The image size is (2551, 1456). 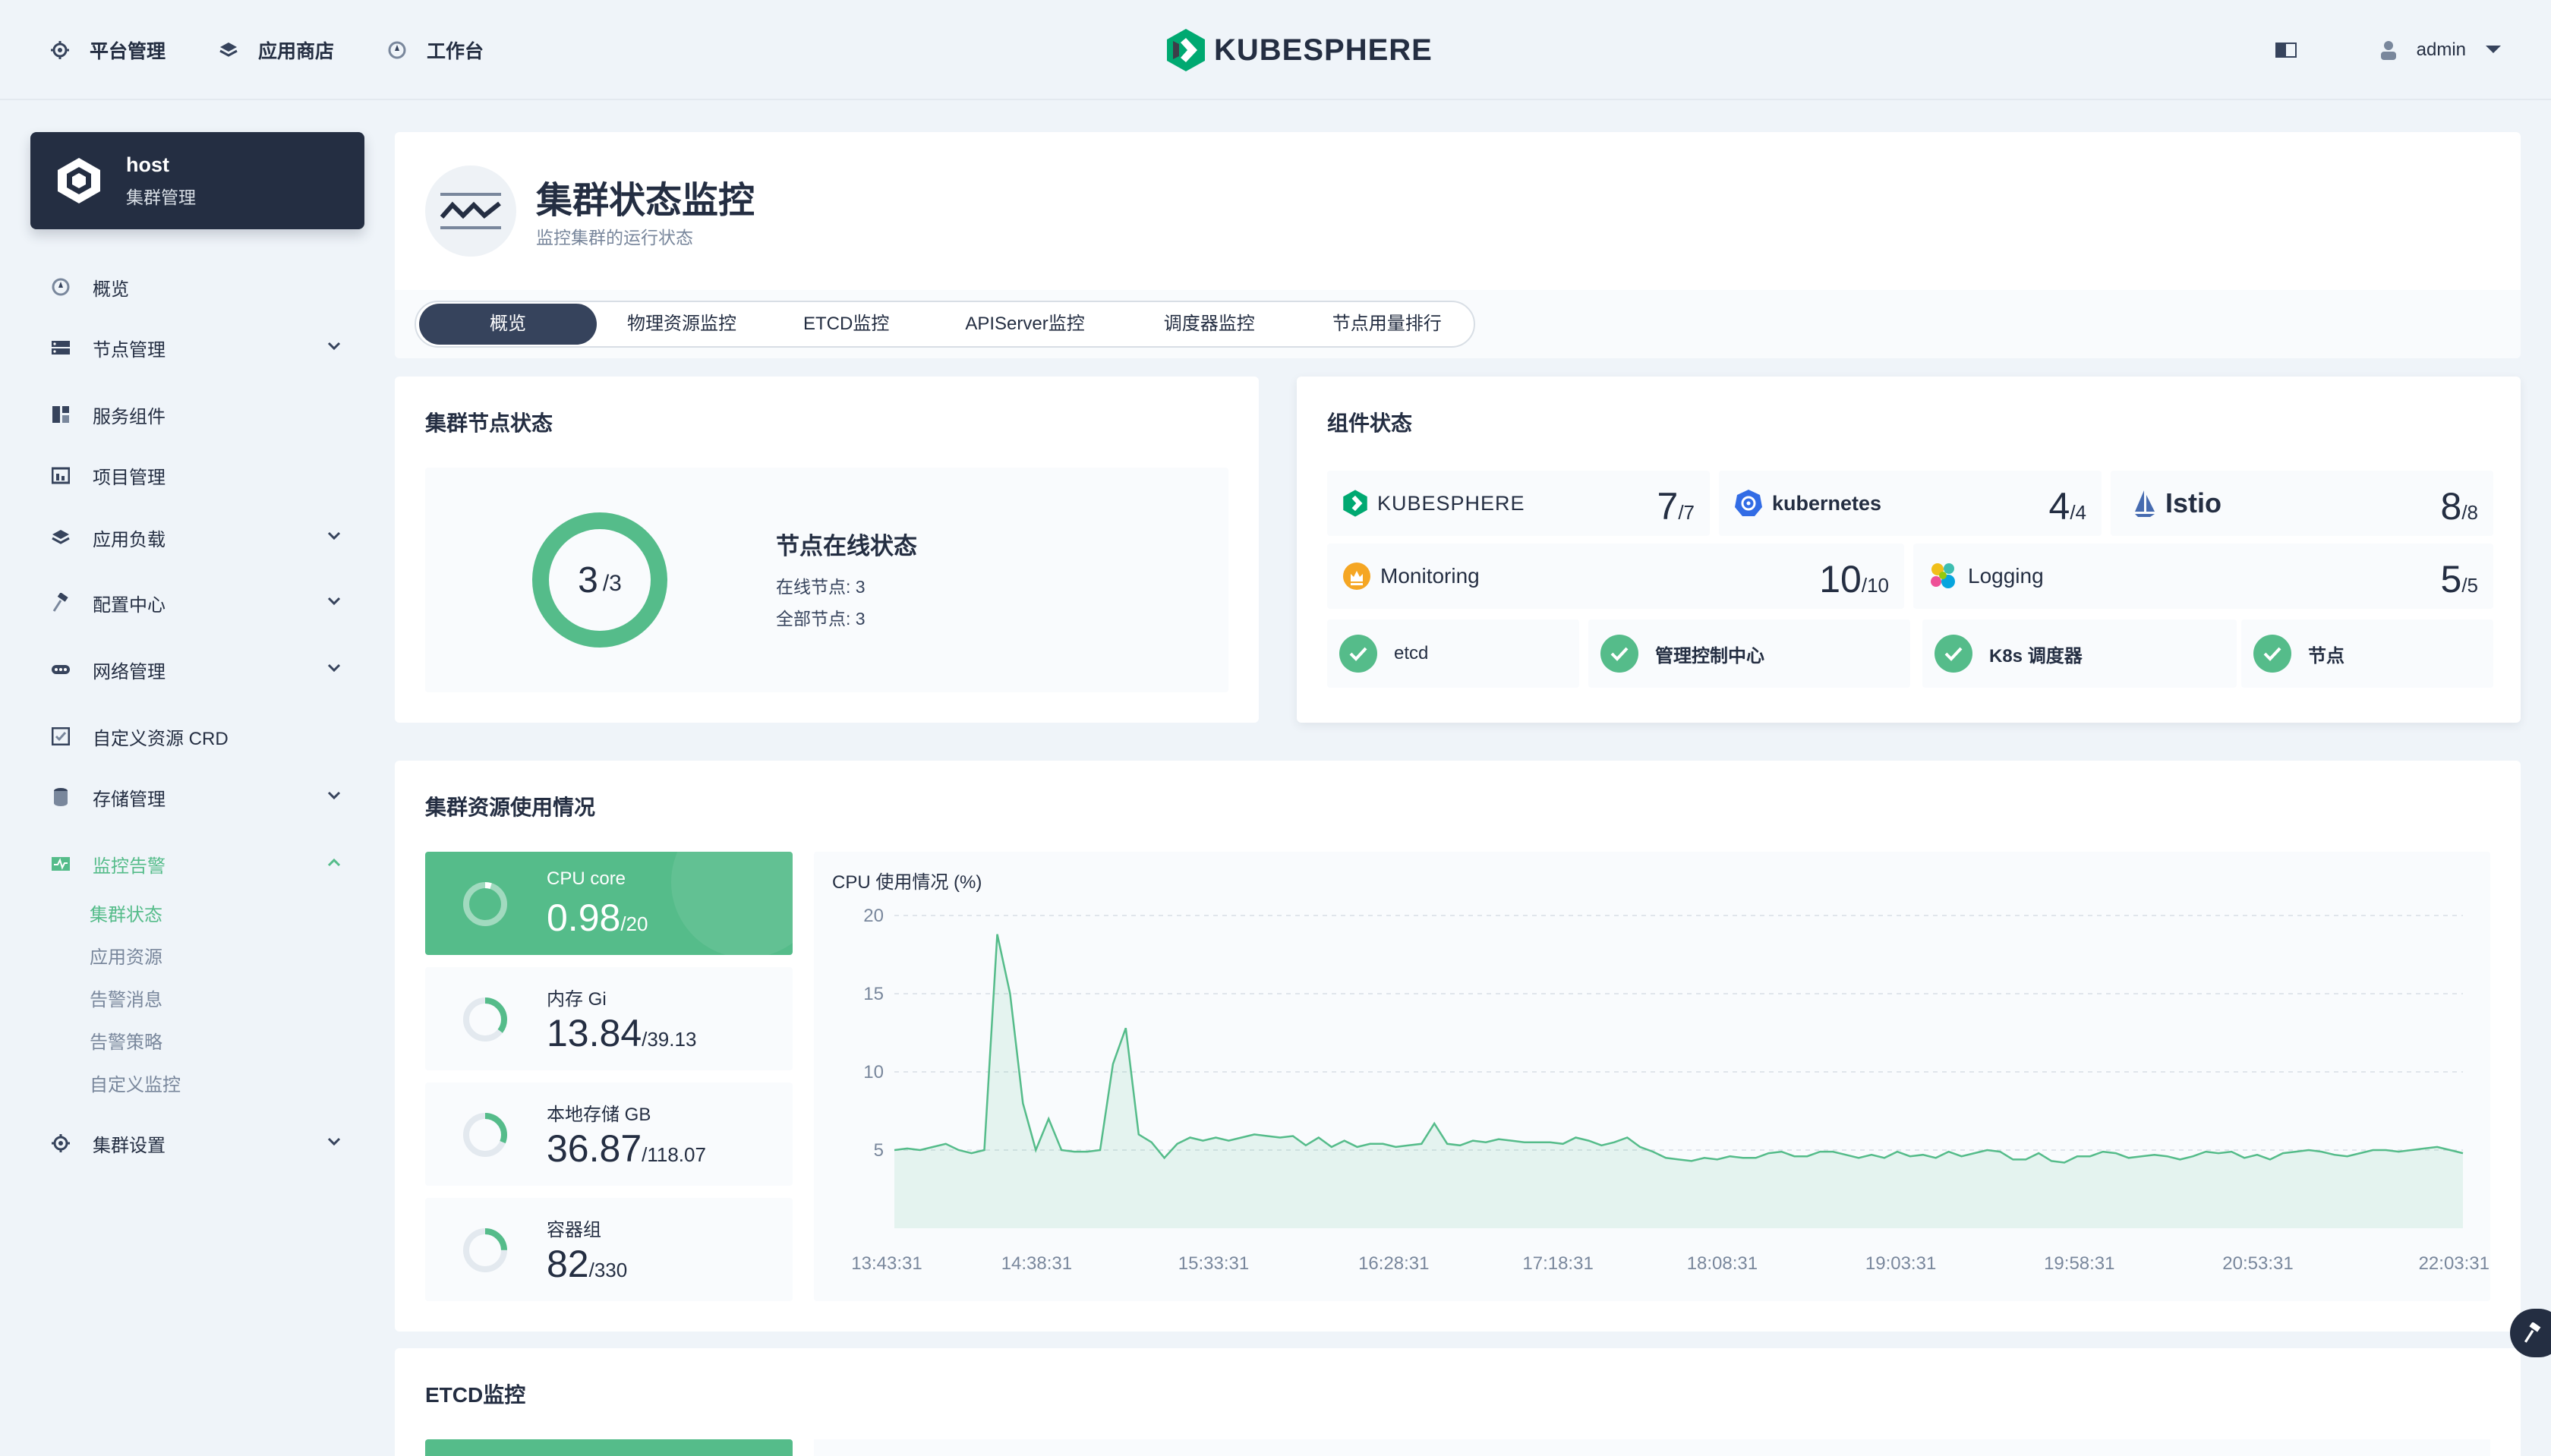 I want to click on logging-icon, so click(x=1943, y=575).